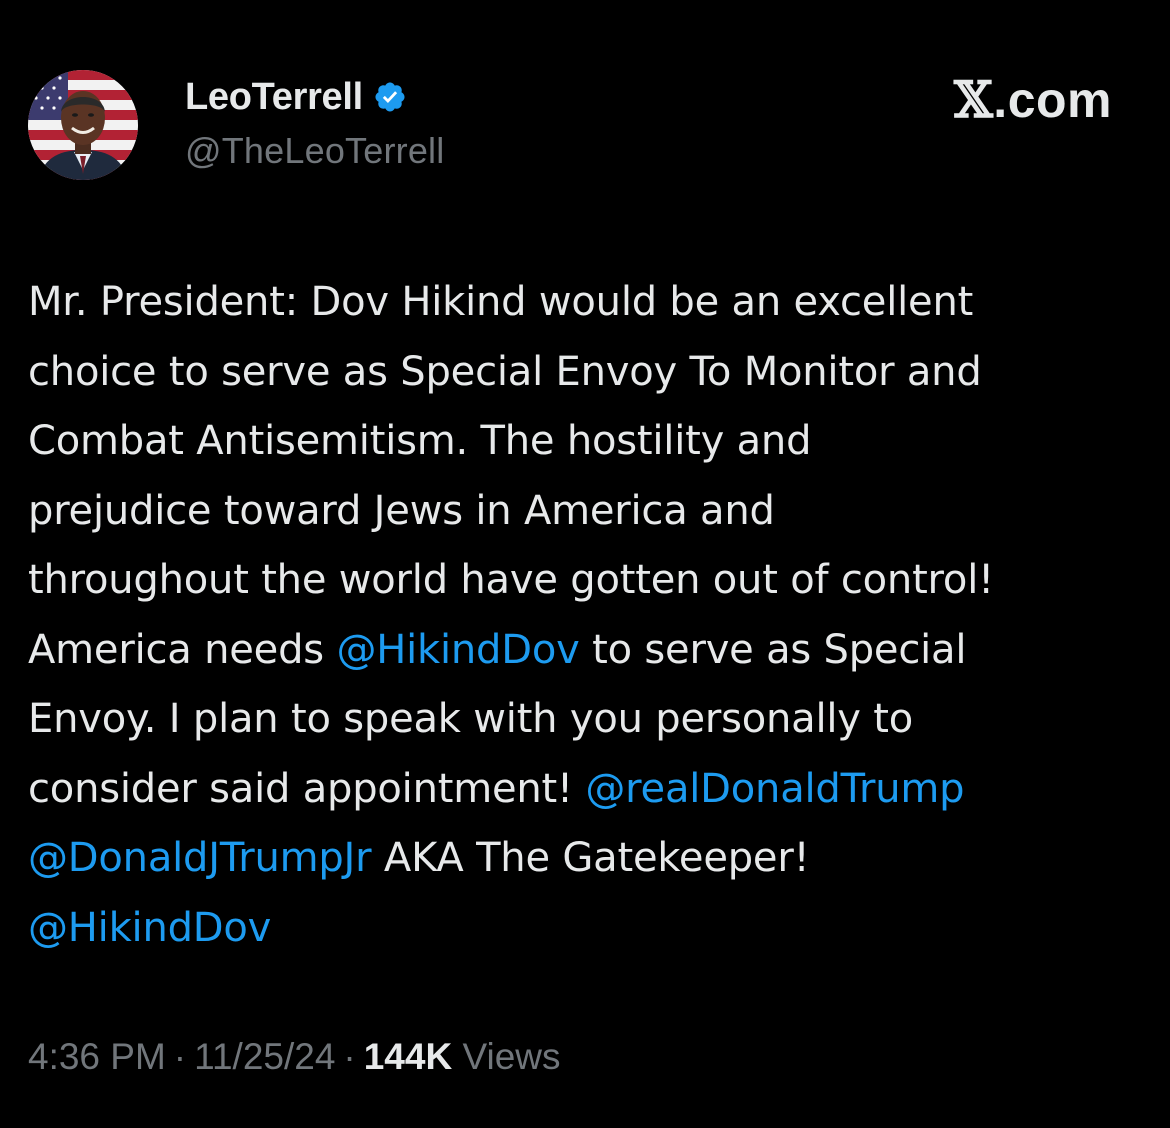 Image resolution: width=1170 pixels, height=1128 pixels. I want to click on mention-link: @realDonaldTrump, so click(774, 789).